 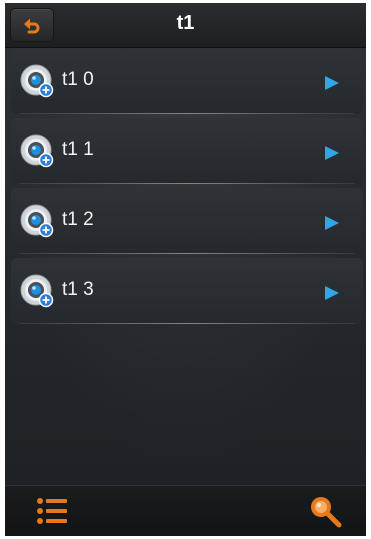 What do you see at coordinates (325, 511) in the screenshot?
I see `search-icon` at bounding box center [325, 511].